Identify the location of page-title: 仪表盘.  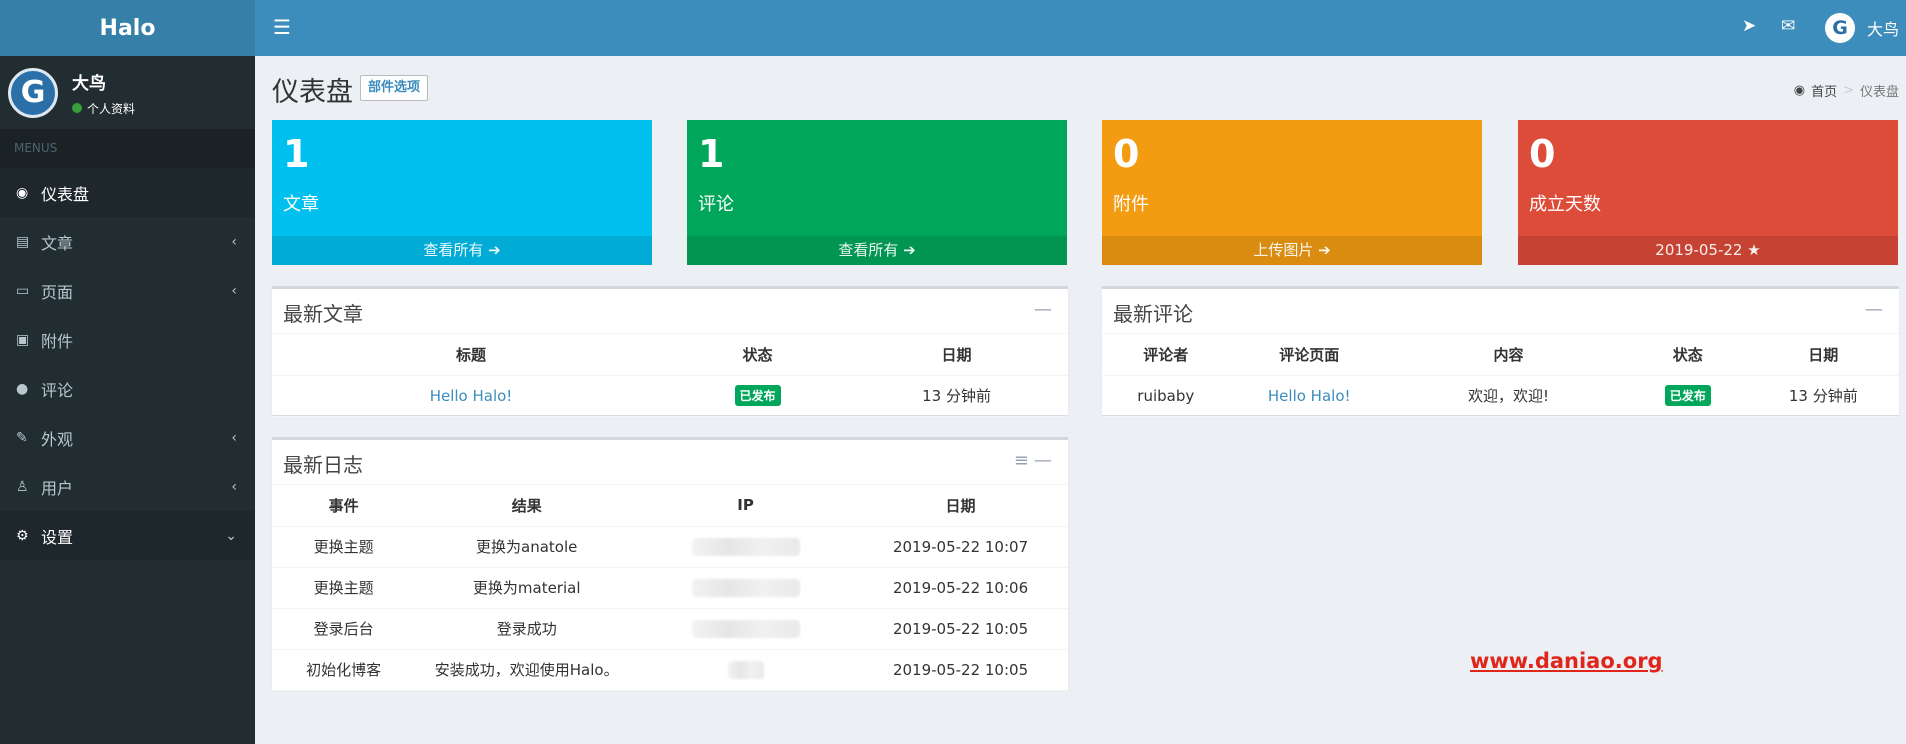
(312, 92).